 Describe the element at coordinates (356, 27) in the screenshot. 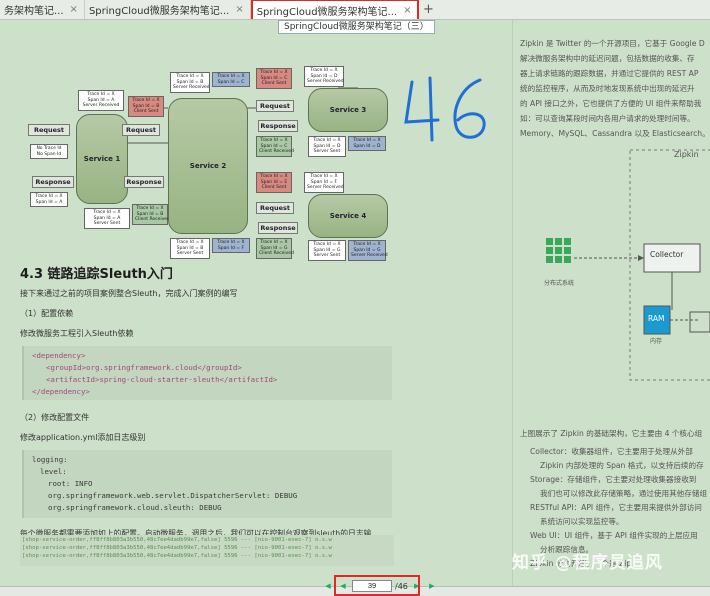

I see `tab-tooltip: SpringCloud微服务架构笔记（三）` at that location.